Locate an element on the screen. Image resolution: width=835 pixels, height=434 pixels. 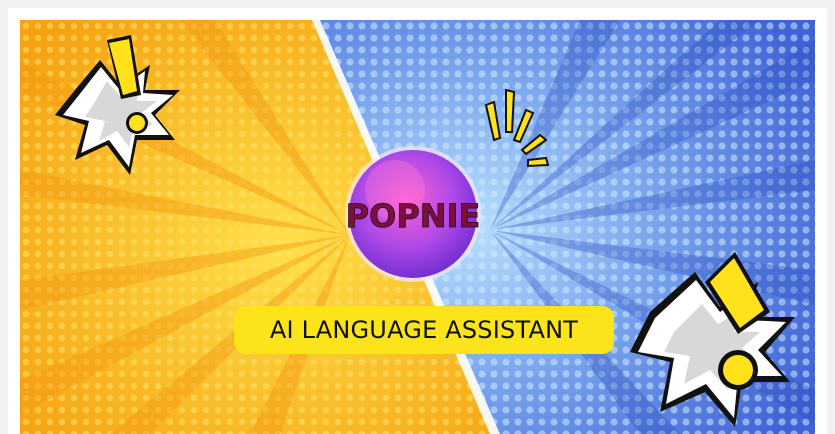
logo-text: POPNIE is located at coordinates (413, 216).